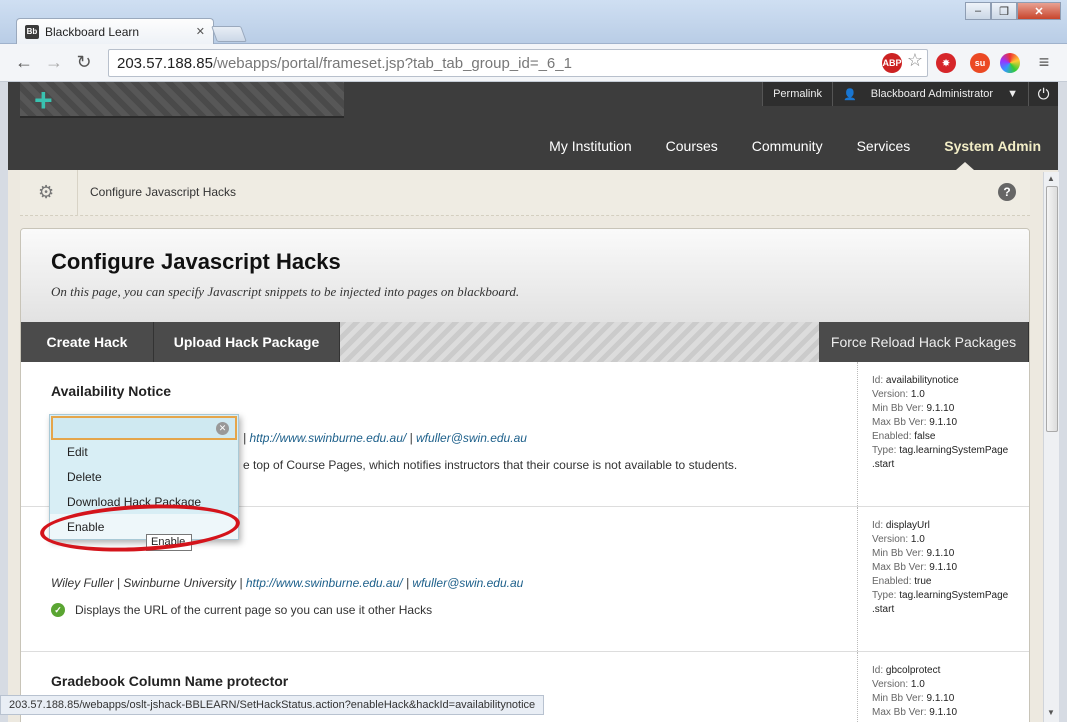  What do you see at coordinates (884, 595) in the screenshot?
I see `meta-label-type: Type:` at bounding box center [884, 595].